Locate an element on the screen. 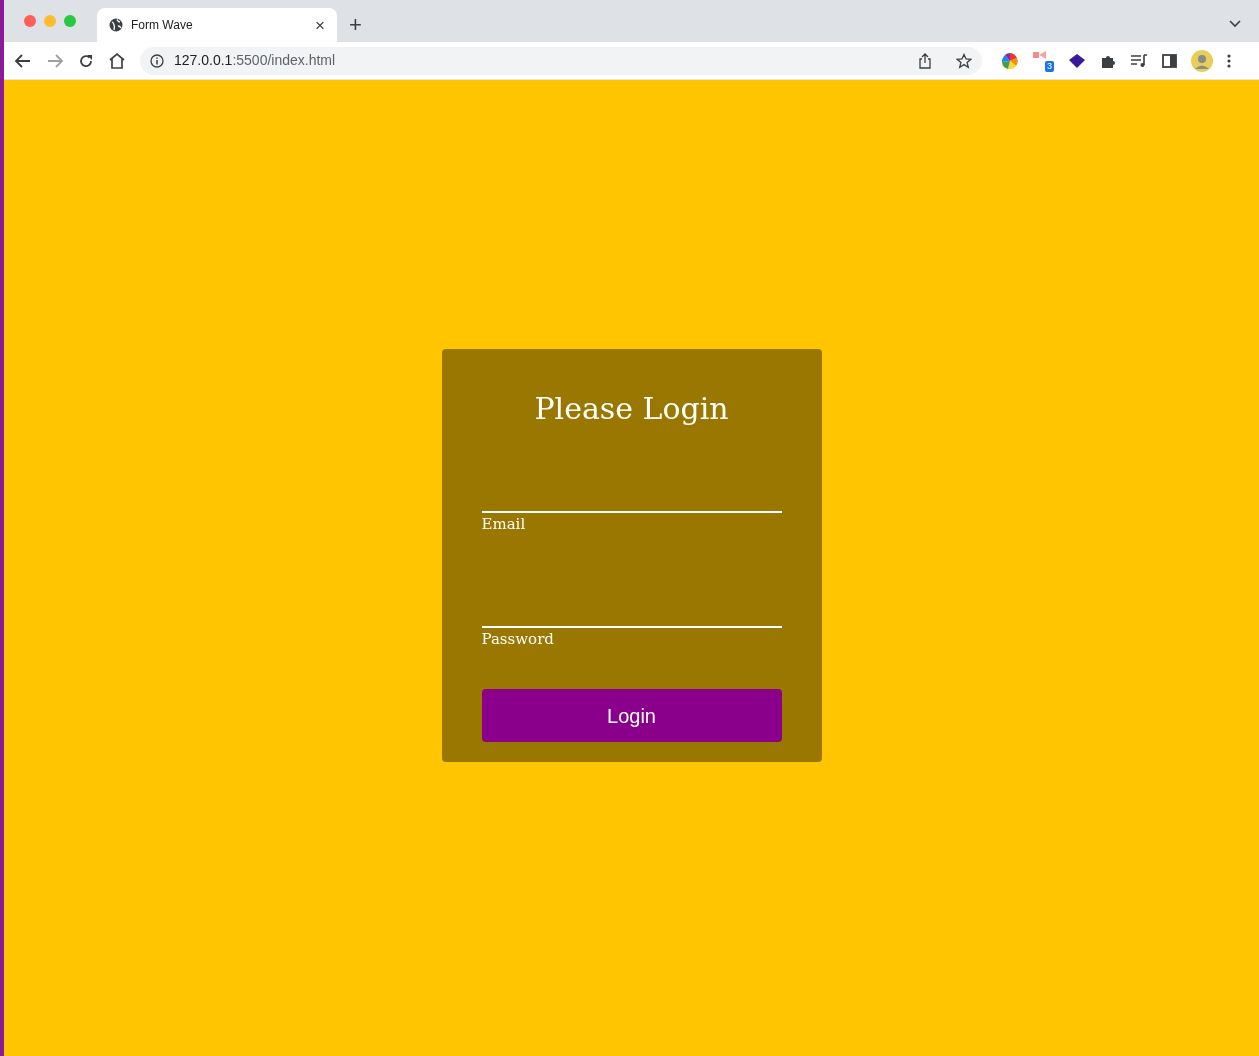 This screenshot has height=1056, width=1259. back-arrow-icon is located at coordinates (23, 60).